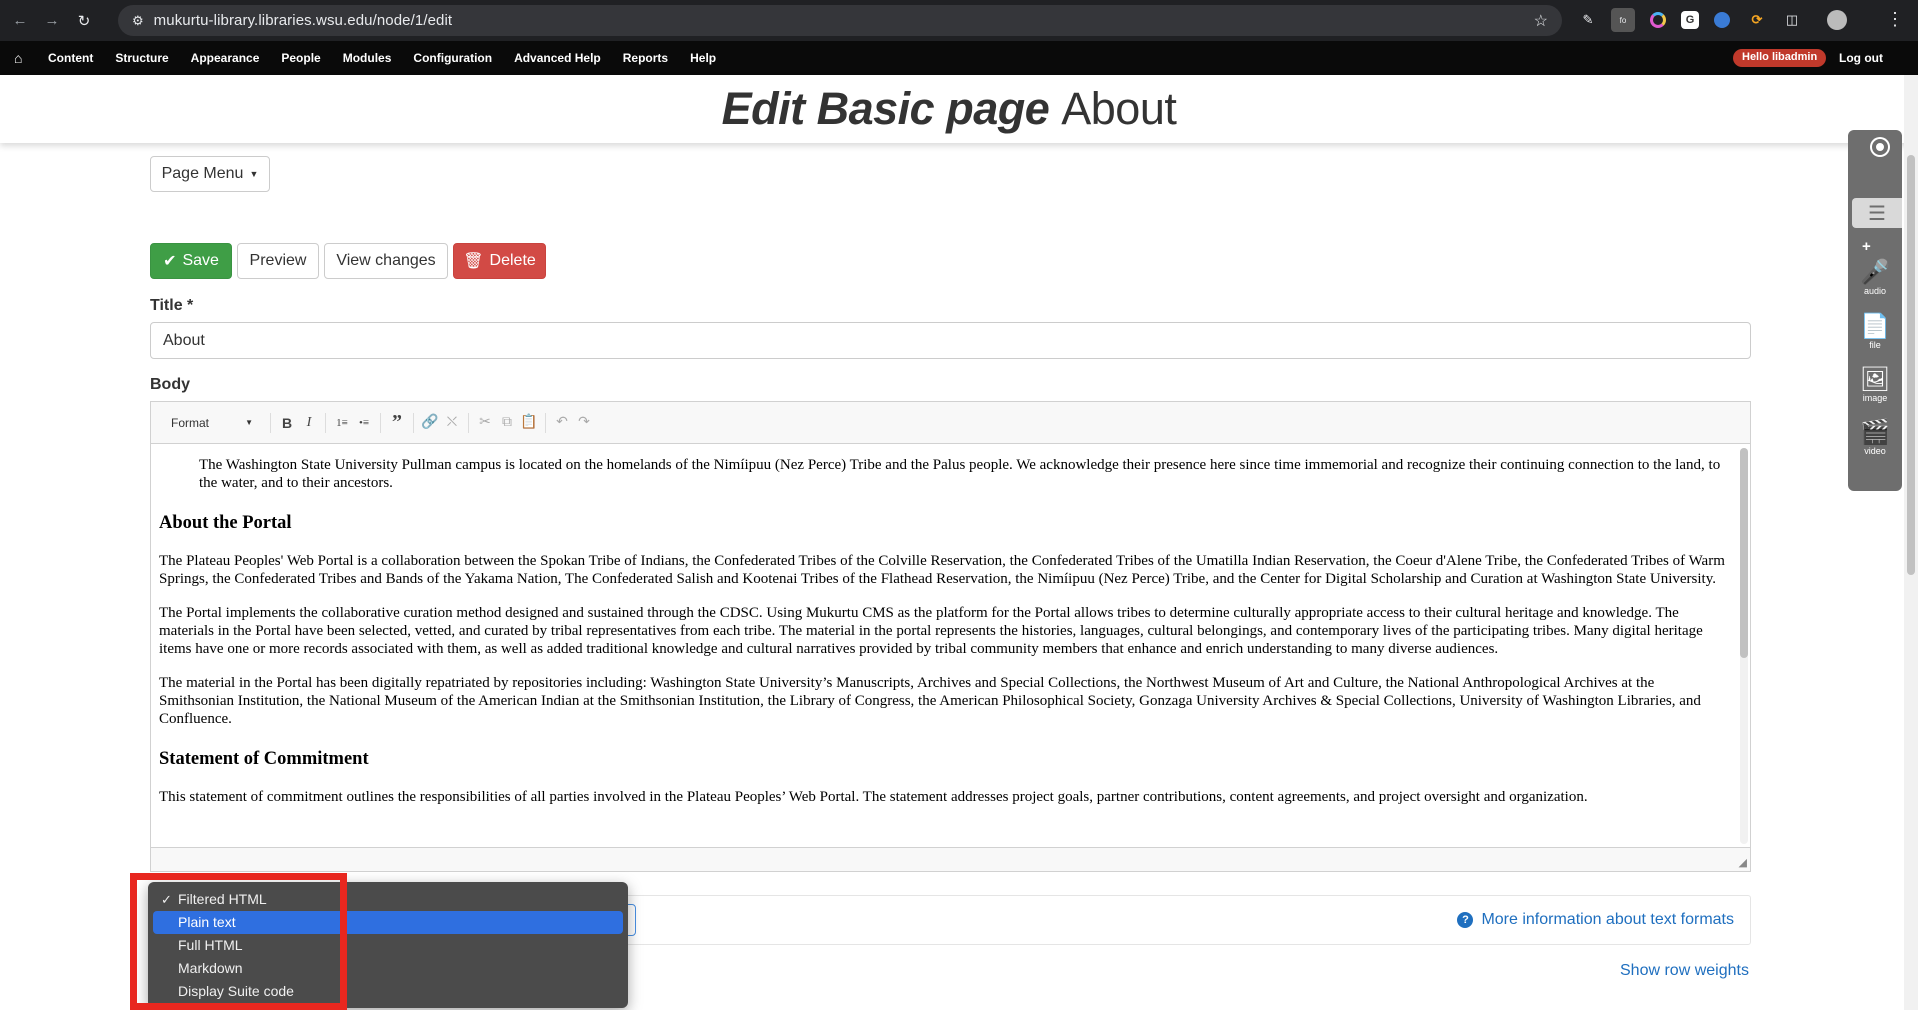 The width and height of the screenshot is (1918, 1010). I want to click on preview-button: Preview, so click(278, 261).